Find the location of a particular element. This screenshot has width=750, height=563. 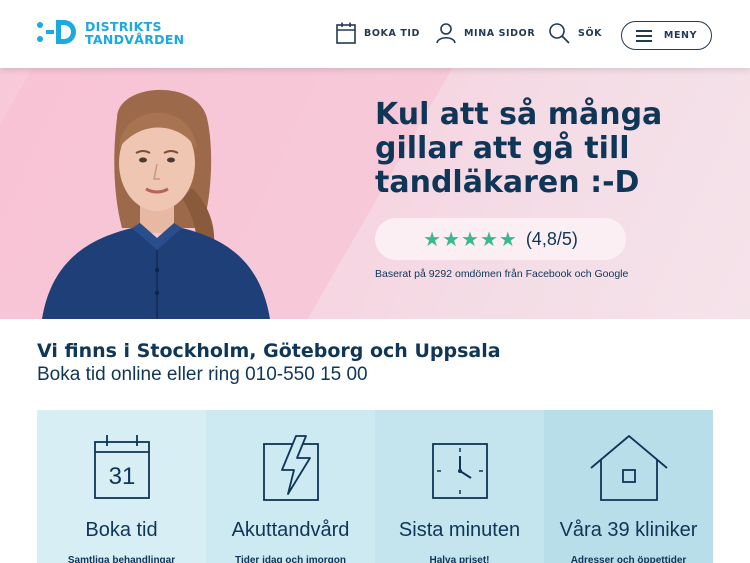

card-emergency: Akuttandvård Tider idag och imorgon is located at coordinates (290, 486).